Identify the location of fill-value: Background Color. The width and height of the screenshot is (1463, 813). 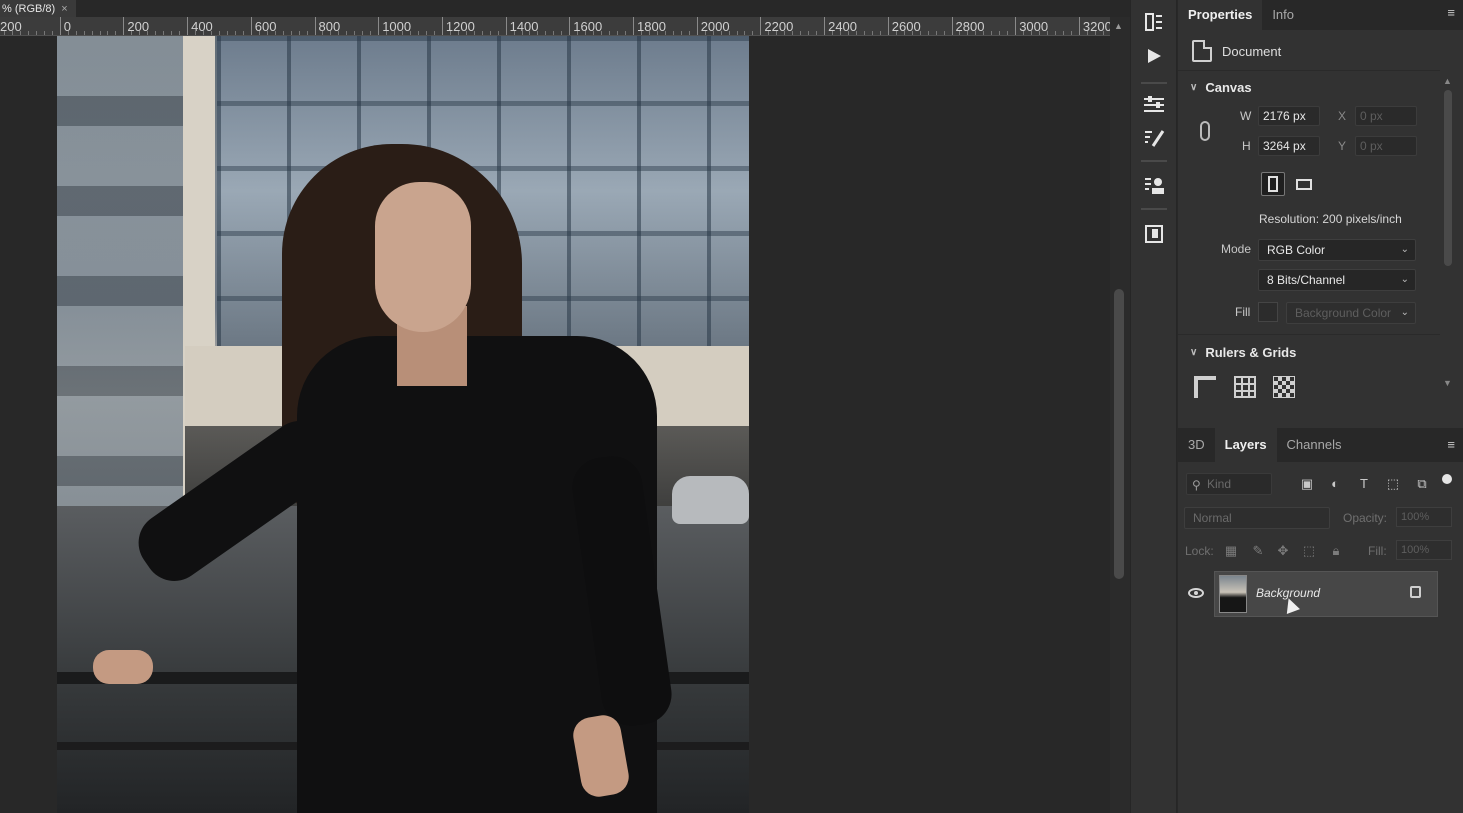
(1343, 313).